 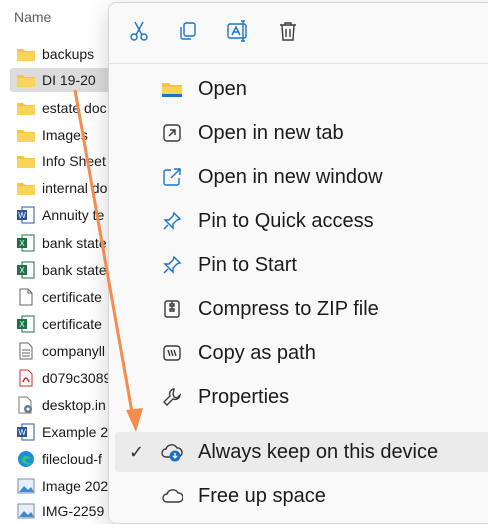 What do you see at coordinates (172, 397) in the screenshot?
I see `wrench-icon` at bounding box center [172, 397].